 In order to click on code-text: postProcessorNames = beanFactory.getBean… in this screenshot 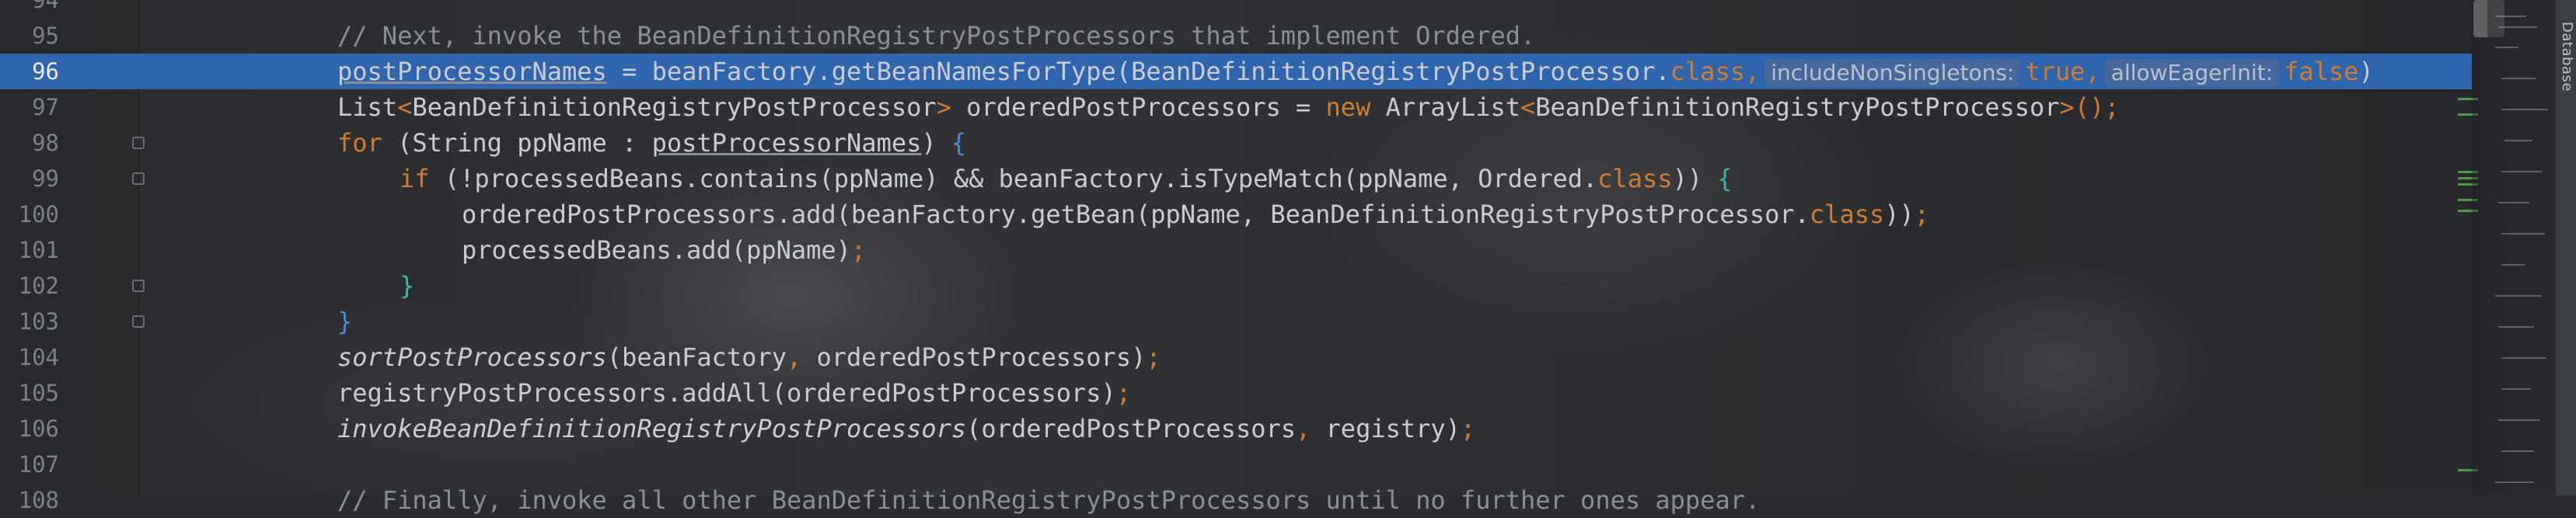, I will do `click(1356, 71)`.